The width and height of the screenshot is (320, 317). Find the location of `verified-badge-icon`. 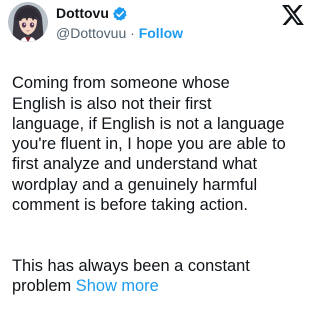

verified-badge-icon is located at coordinates (120, 14).